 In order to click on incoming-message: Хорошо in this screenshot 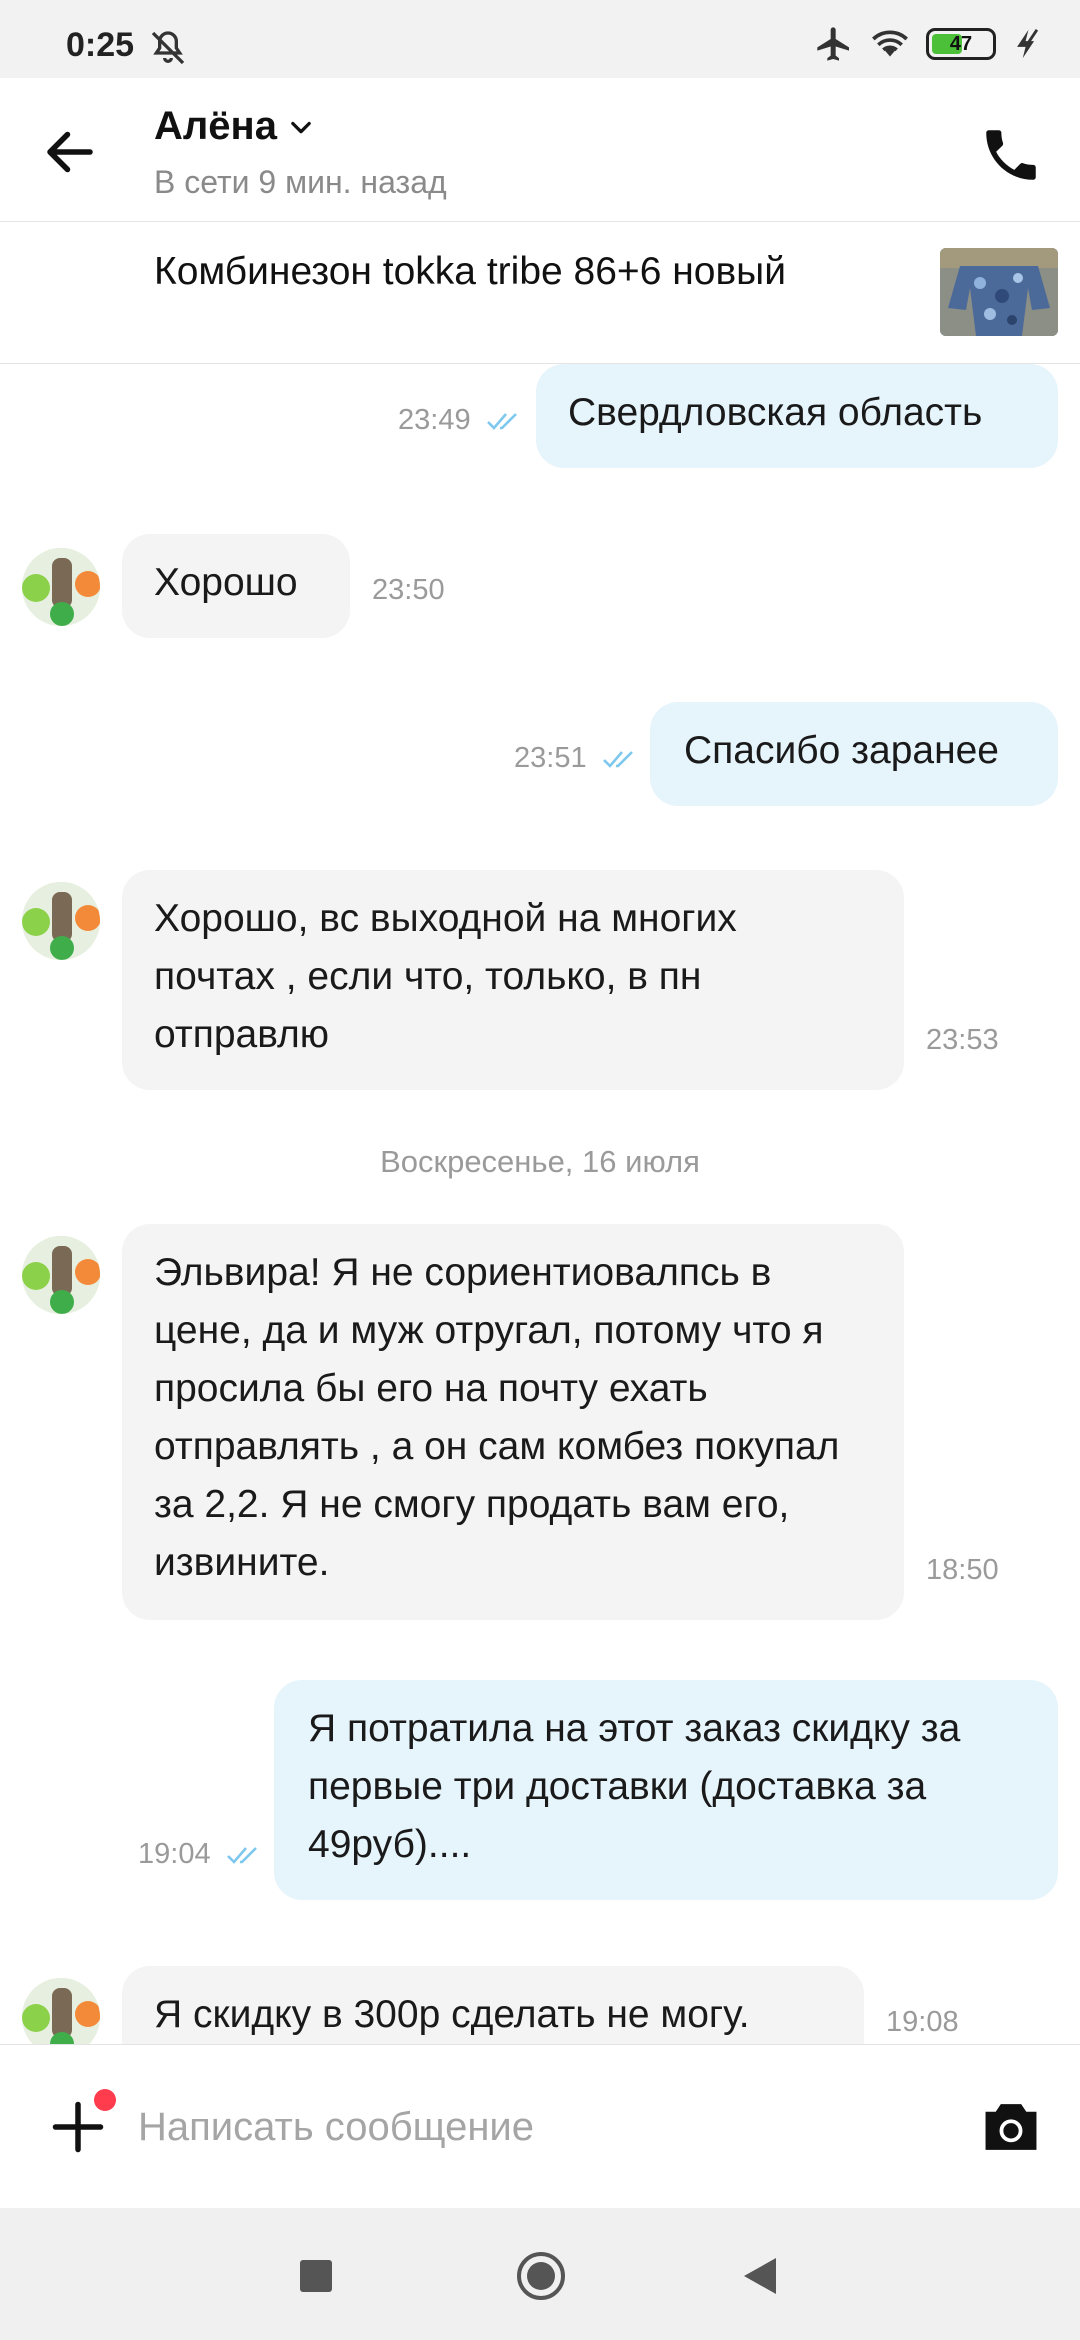, I will do `click(236, 586)`.